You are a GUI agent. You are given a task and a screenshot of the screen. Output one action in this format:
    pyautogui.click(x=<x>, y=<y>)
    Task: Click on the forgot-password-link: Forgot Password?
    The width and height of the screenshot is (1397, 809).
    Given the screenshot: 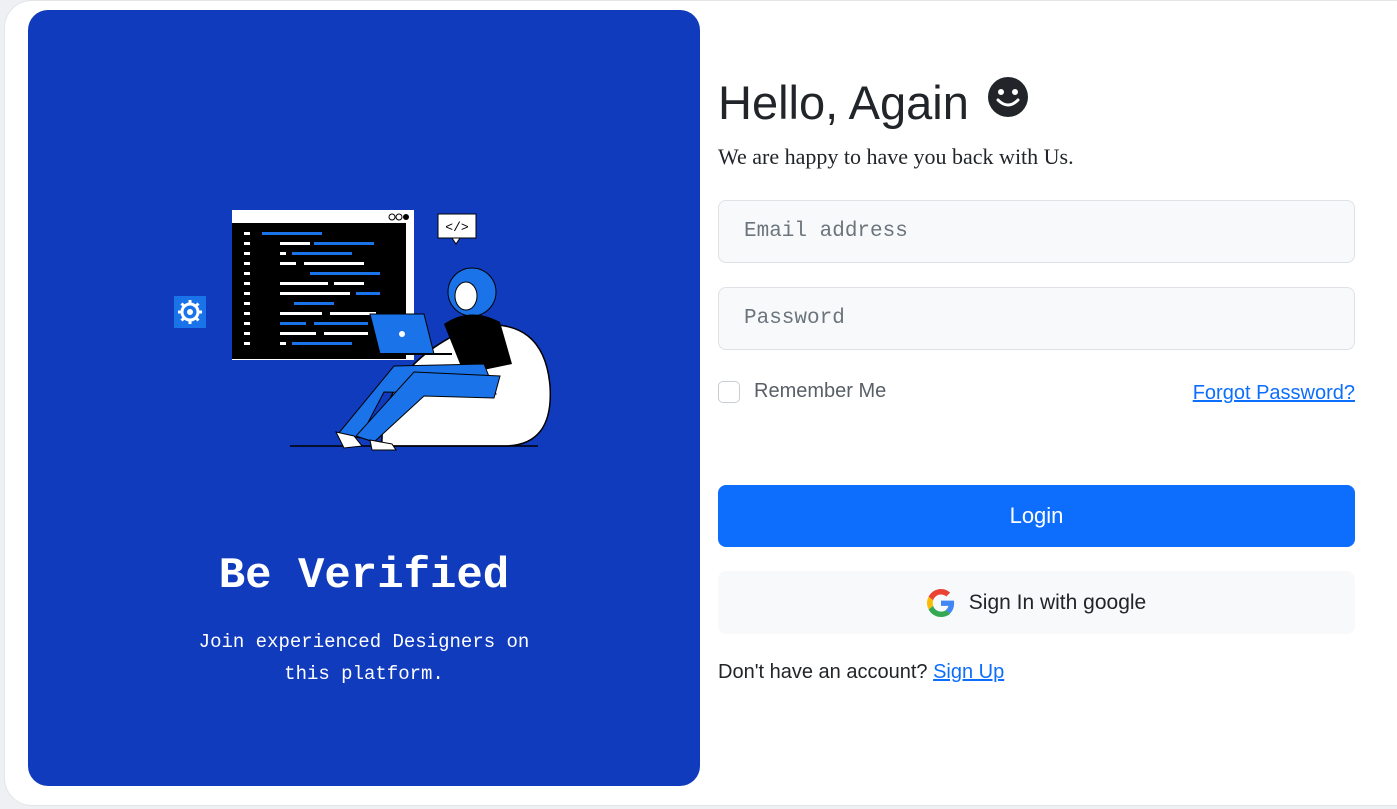 What is the action you would take?
    pyautogui.click(x=1274, y=393)
    